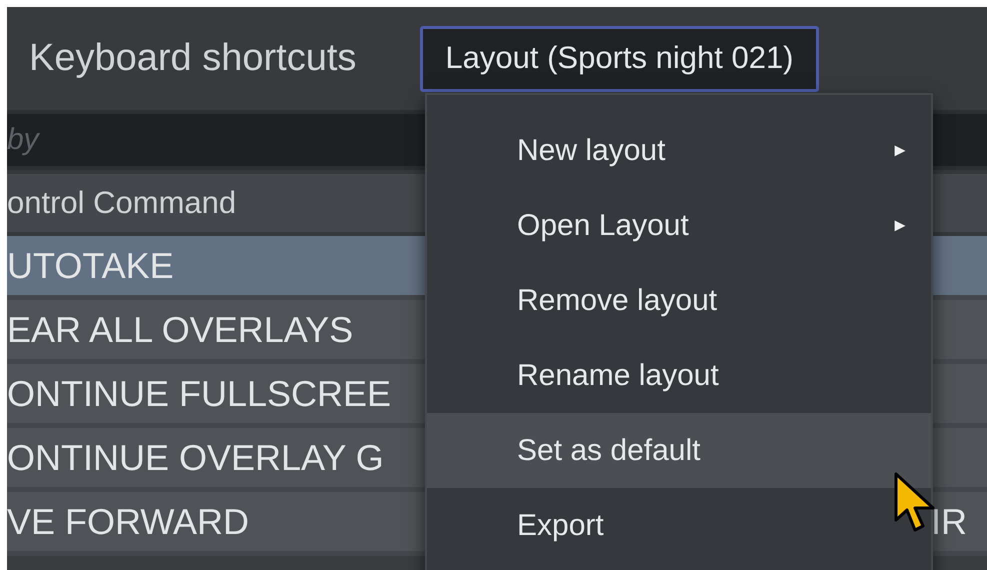 The image size is (987, 570). Describe the element at coordinates (90, 266) in the screenshot. I see `table-cell-text: UTOTAKE` at that location.